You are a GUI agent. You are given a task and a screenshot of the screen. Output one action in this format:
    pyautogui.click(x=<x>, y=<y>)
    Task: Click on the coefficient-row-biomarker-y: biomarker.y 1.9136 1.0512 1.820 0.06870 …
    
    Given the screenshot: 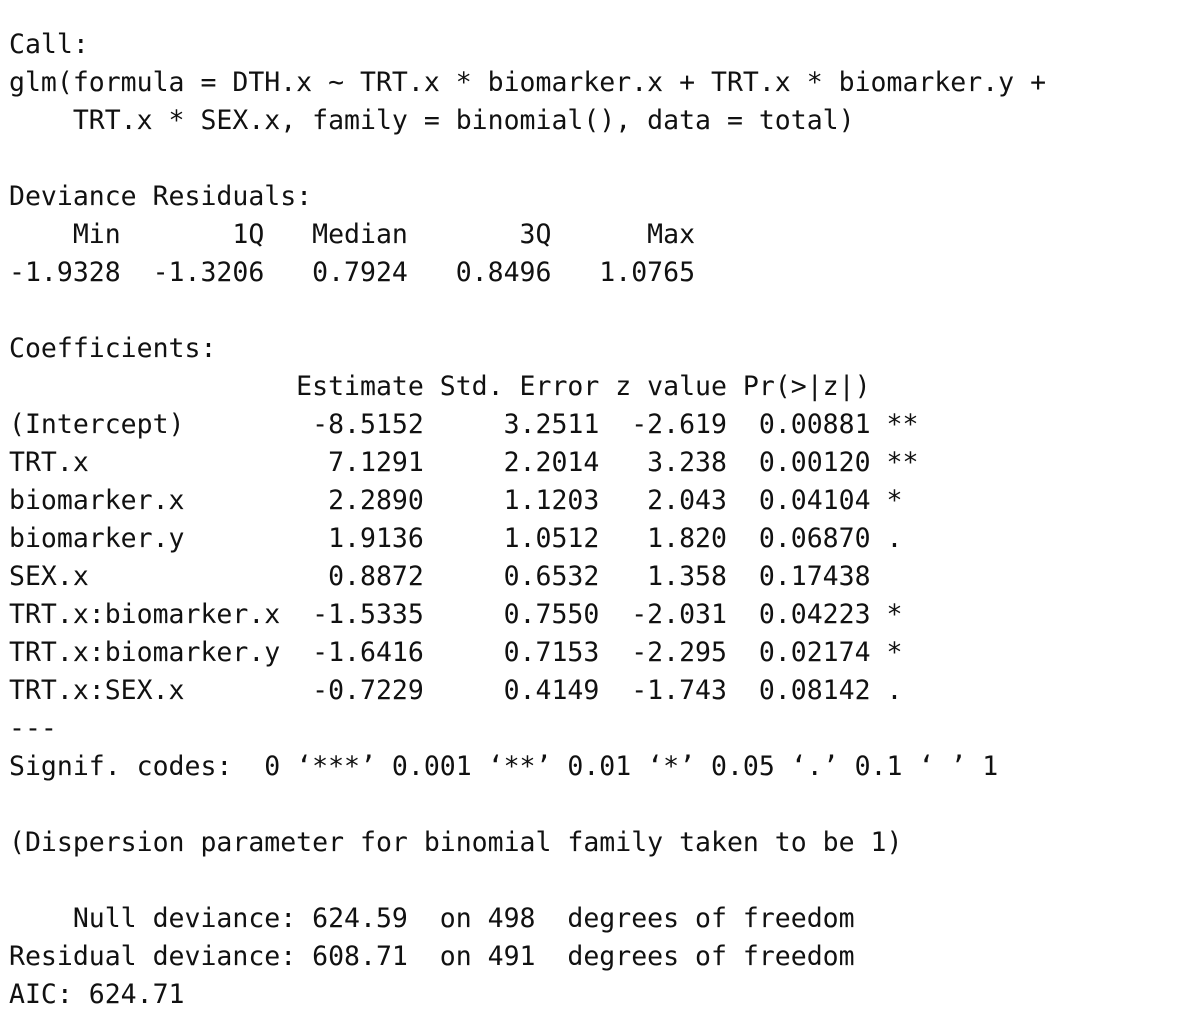 What is the action you would take?
    pyautogui.click(x=464, y=538)
    